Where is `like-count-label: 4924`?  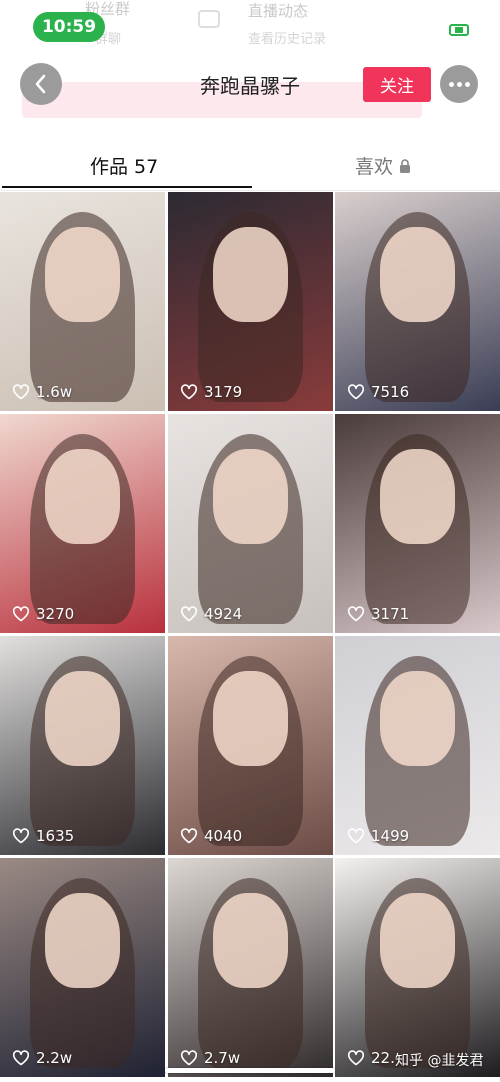
like-count-label: 4924 is located at coordinates (223, 614).